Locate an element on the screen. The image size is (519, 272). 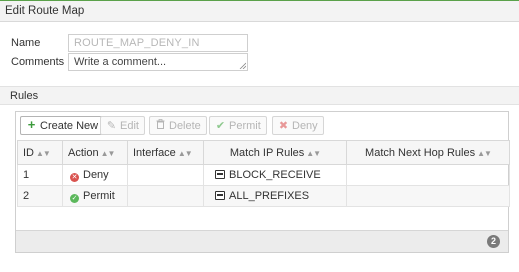
delete-button: Delete is located at coordinates (178, 125).